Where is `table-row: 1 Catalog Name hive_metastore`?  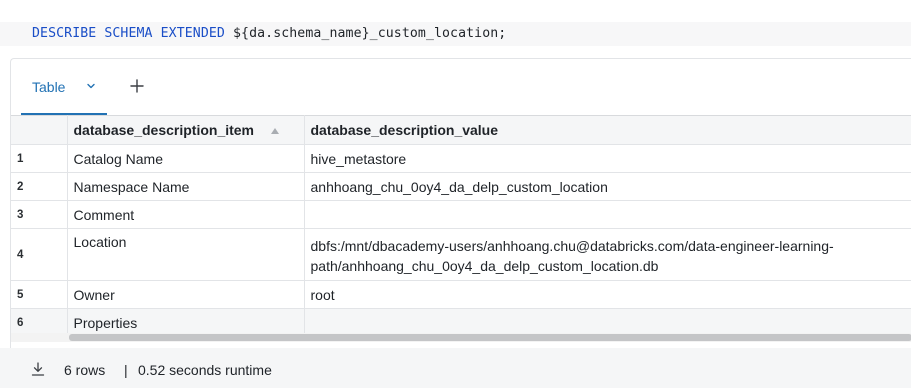
table-row: 1 Catalog Name hive_metastore is located at coordinates (461, 158).